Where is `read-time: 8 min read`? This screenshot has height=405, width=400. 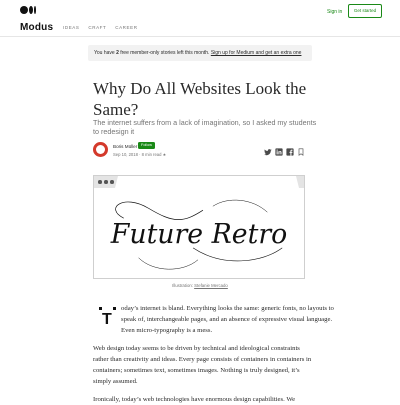 read-time: 8 min read is located at coordinates (151, 154).